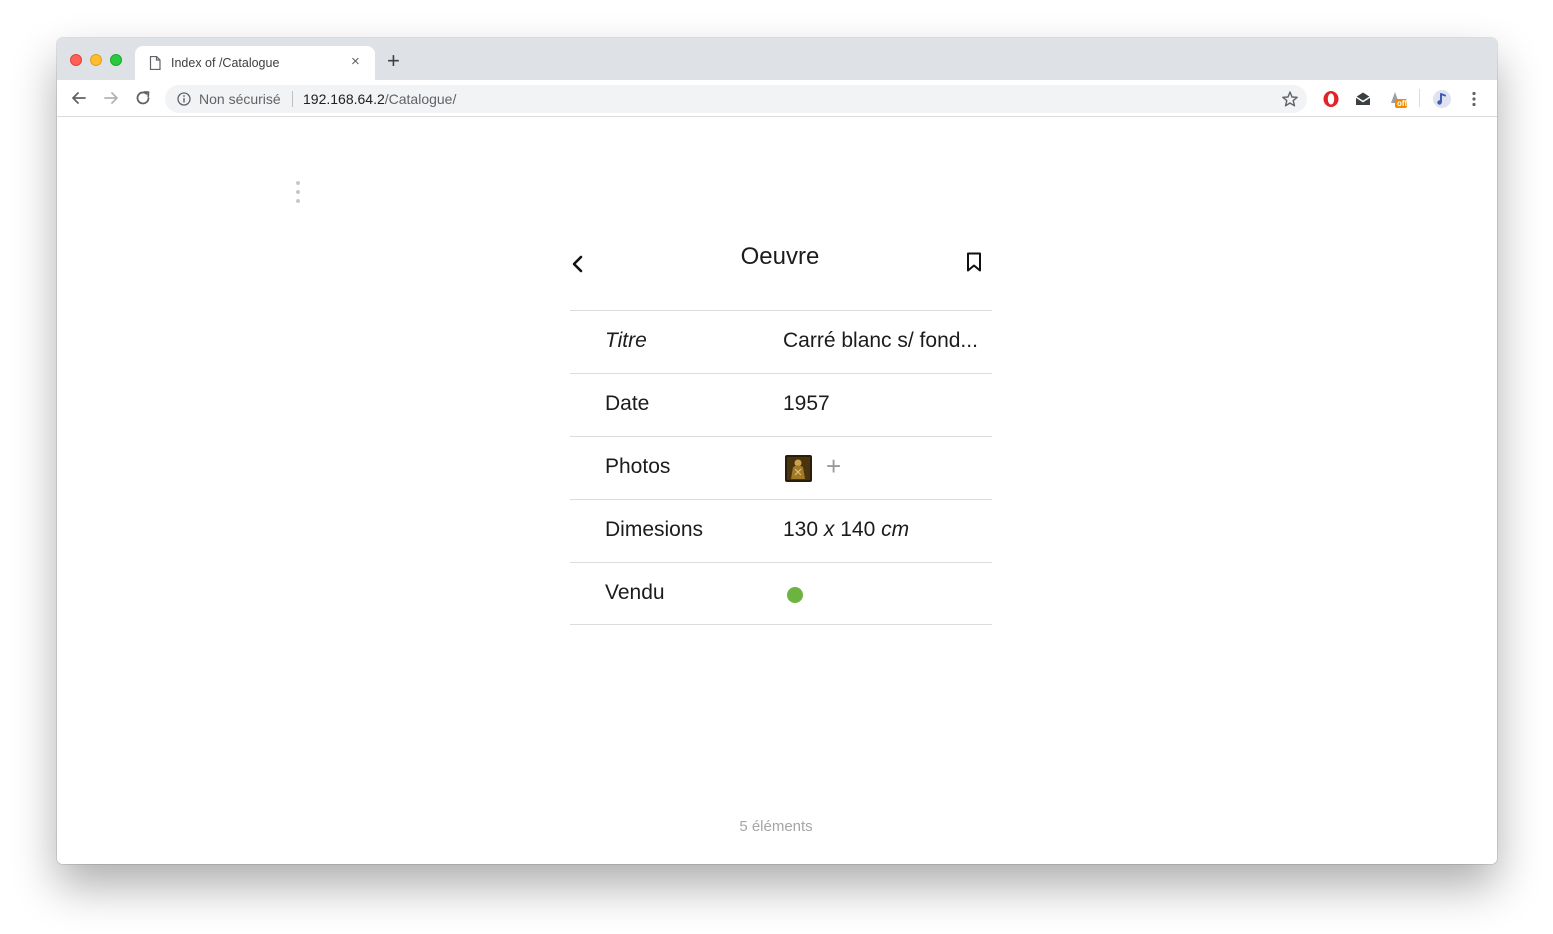 This screenshot has width=1553, height=934. What do you see at coordinates (420, 99) in the screenshot?
I see `url-path: /Catalogue/` at bounding box center [420, 99].